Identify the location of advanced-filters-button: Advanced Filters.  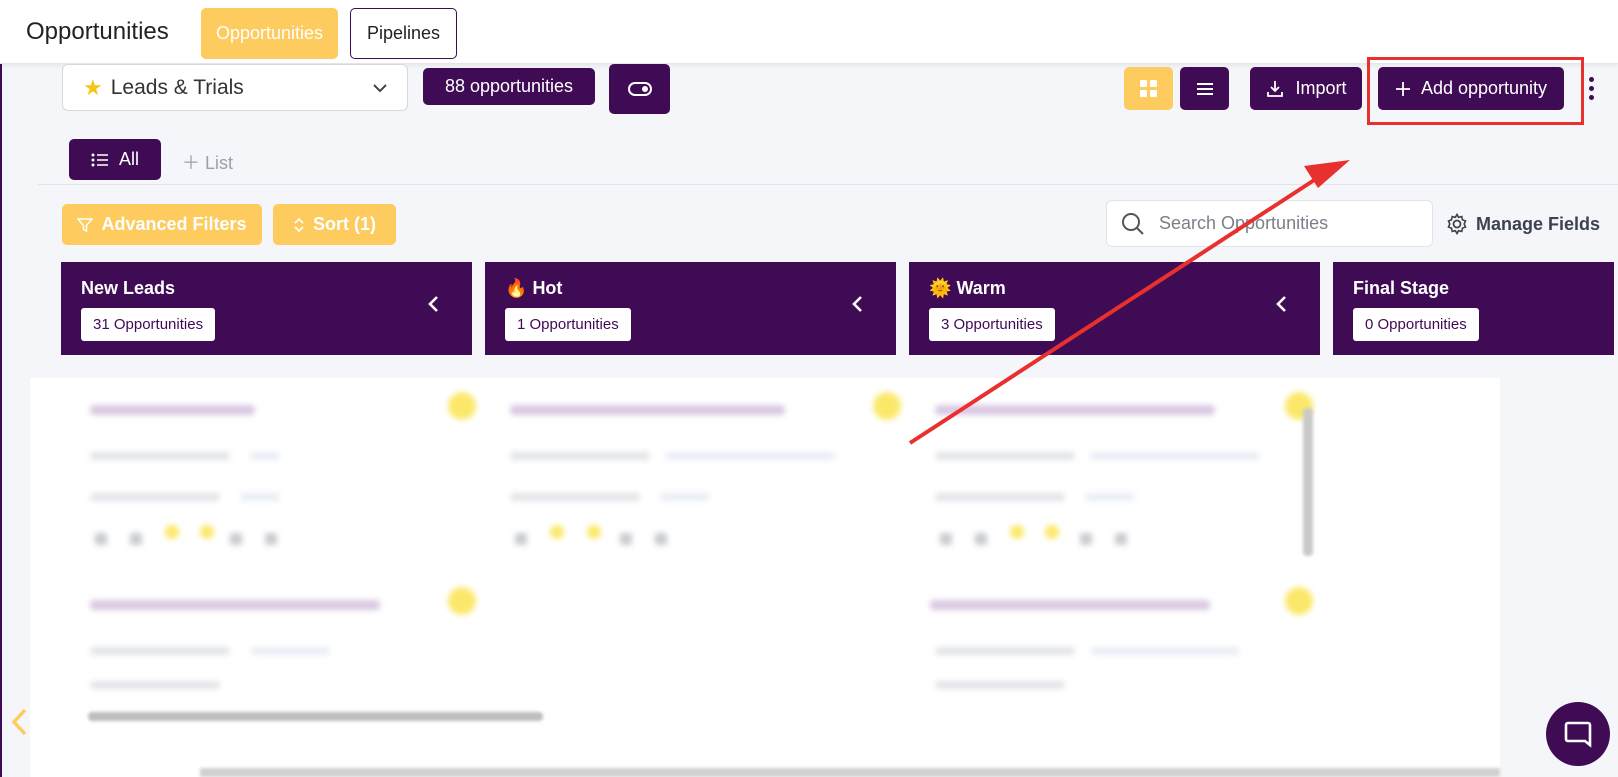
(162, 224).